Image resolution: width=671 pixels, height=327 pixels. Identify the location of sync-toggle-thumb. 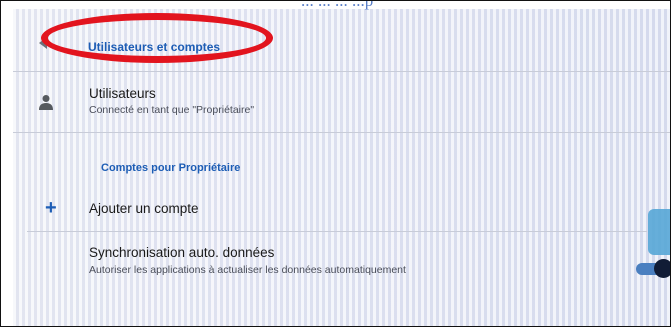
(662, 268).